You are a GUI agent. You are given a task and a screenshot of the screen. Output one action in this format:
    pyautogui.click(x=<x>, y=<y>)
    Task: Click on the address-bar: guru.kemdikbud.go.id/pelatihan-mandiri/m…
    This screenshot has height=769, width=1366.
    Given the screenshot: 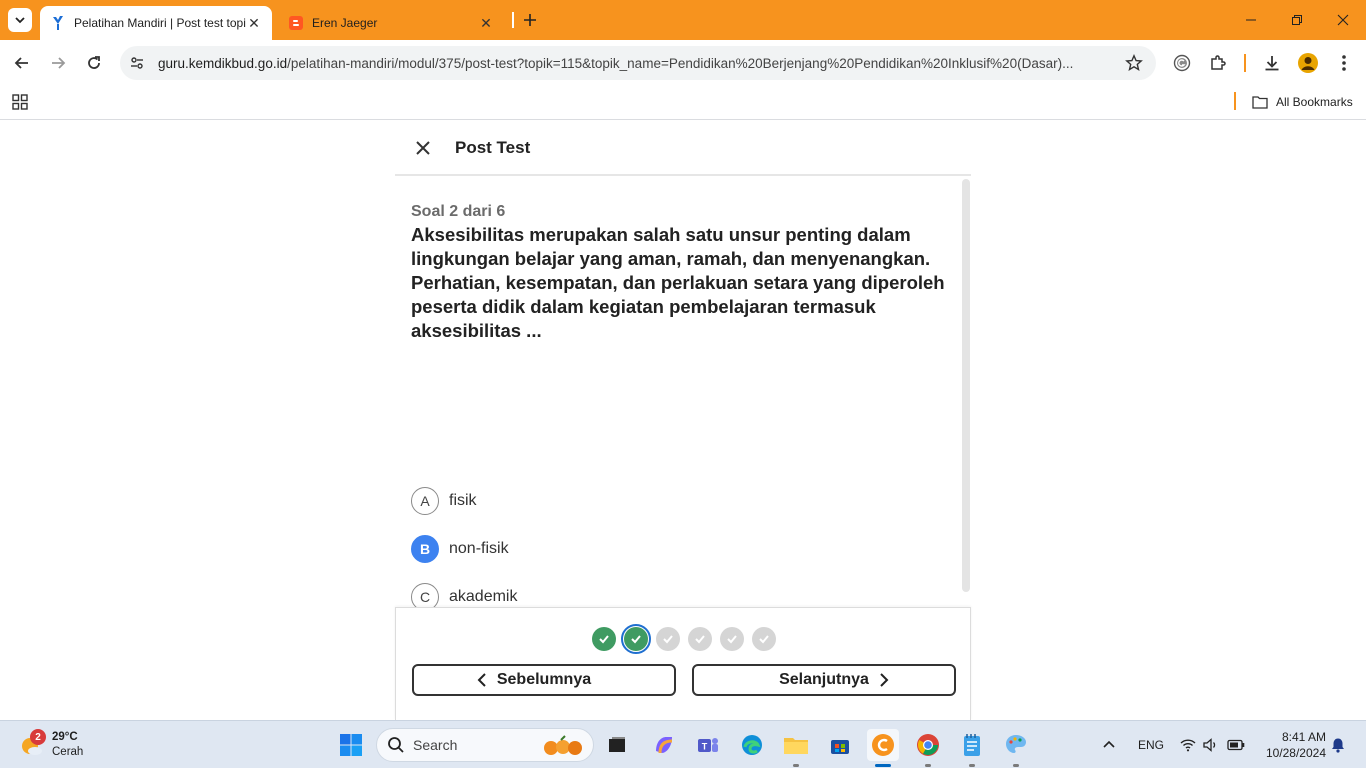 What is the action you would take?
    pyautogui.click(x=638, y=63)
    